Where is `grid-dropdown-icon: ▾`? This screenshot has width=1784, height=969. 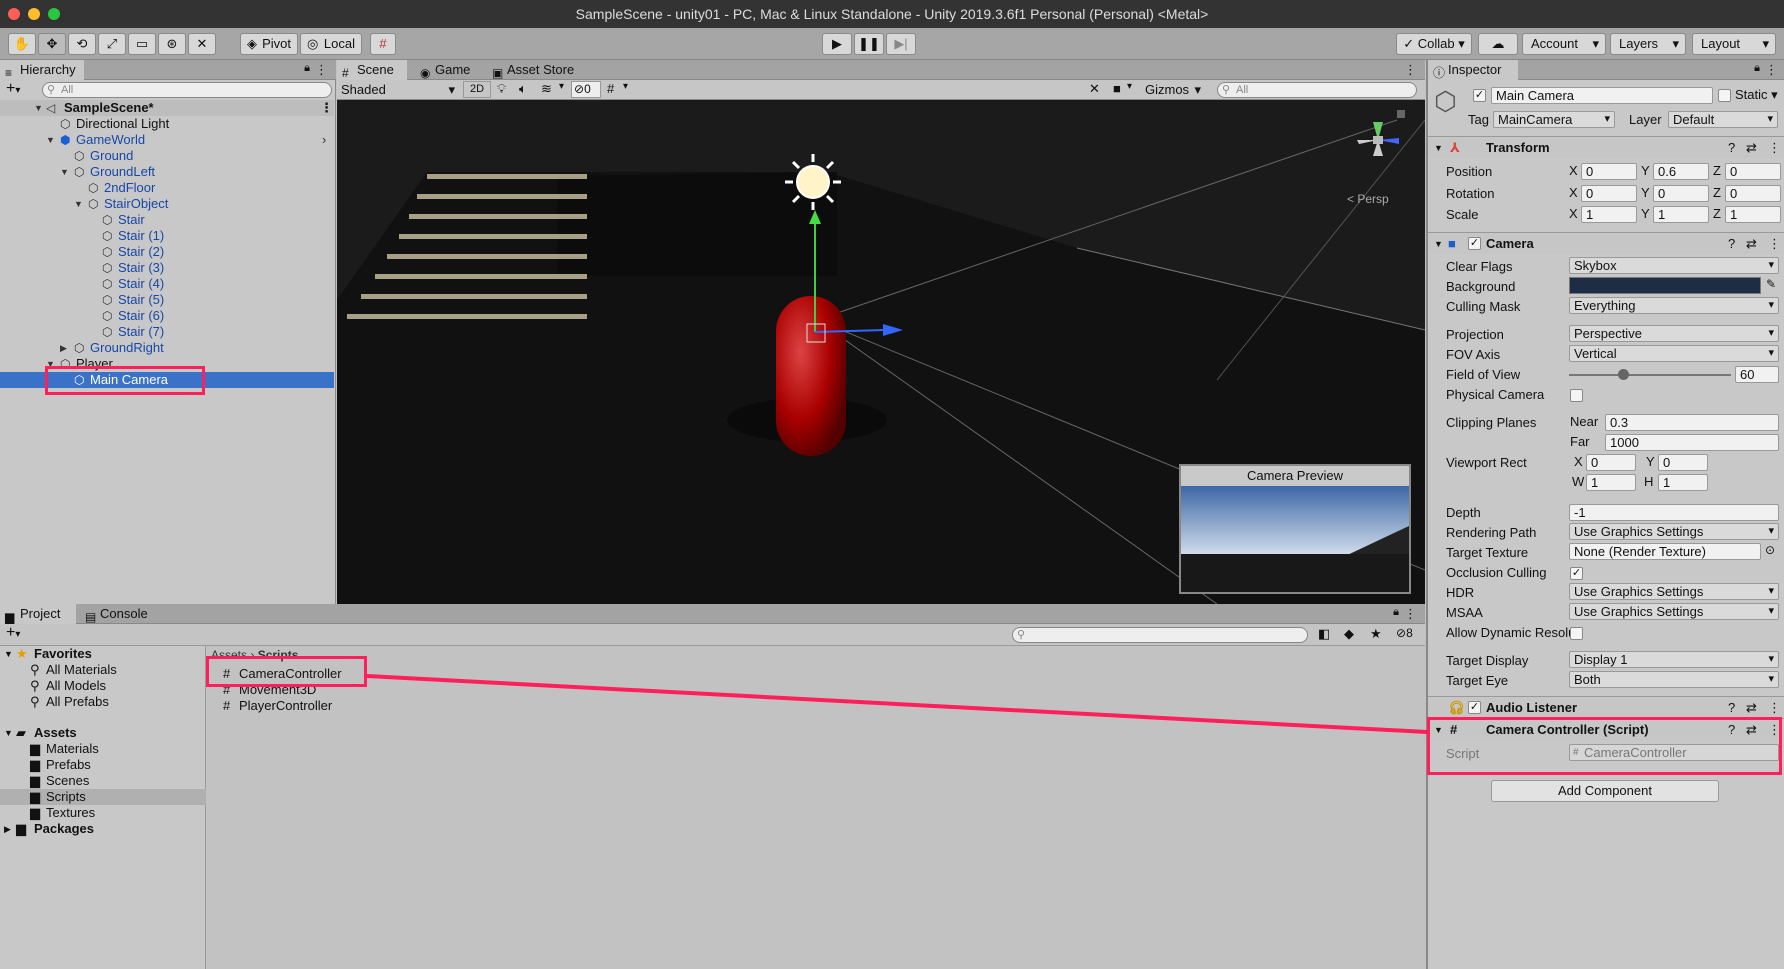 grid-dropdown-icon: ▾ is located at coordinates (625, 86).